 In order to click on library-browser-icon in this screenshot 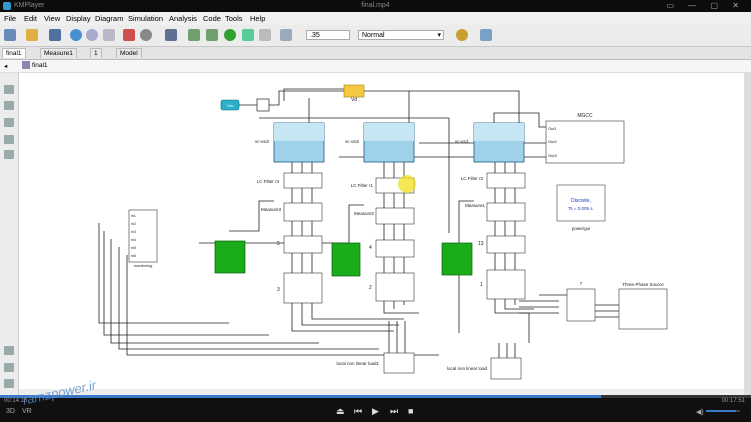, I will do `click(129, 35)`.